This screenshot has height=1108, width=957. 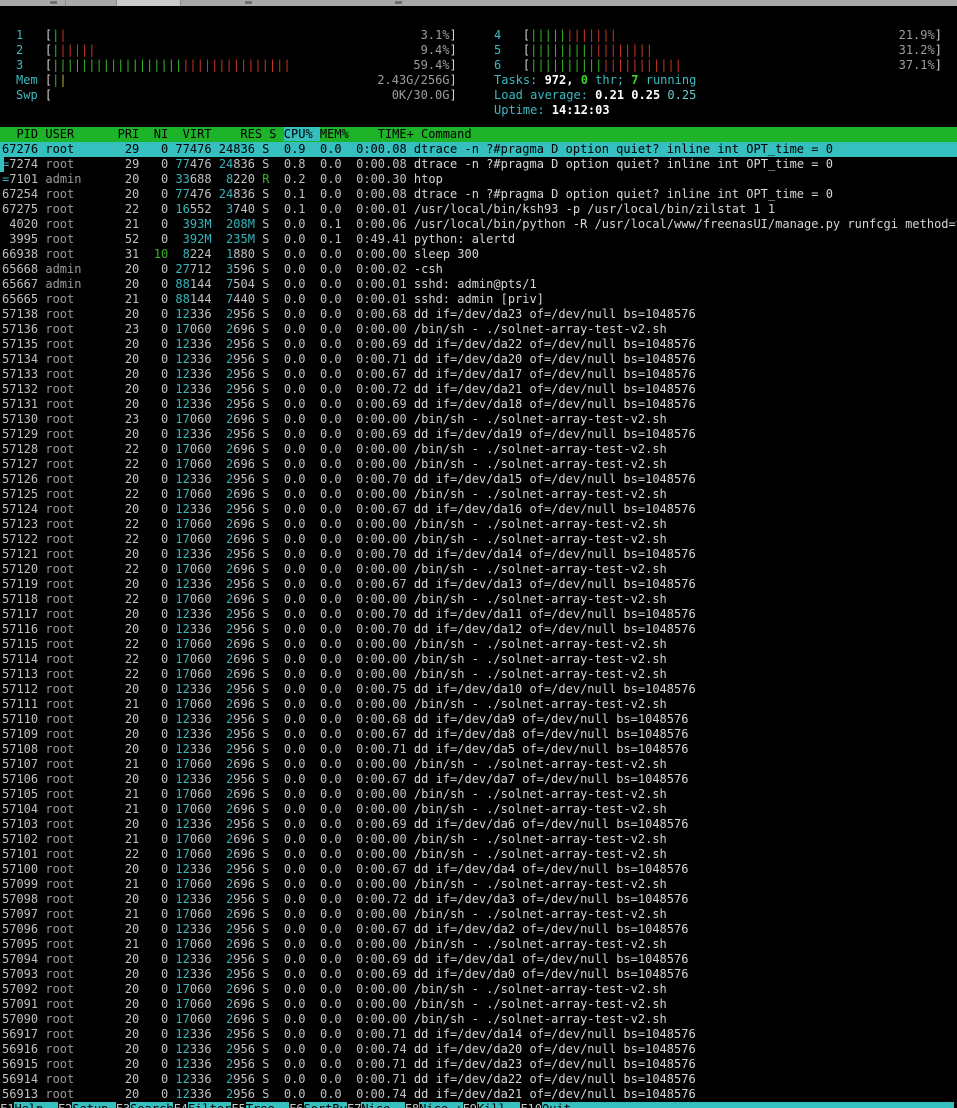 What do you see at coordinates (65, 1105) in the screenshot?
I see `fnkey-f2: F2` at bounding box center [65, 1105].